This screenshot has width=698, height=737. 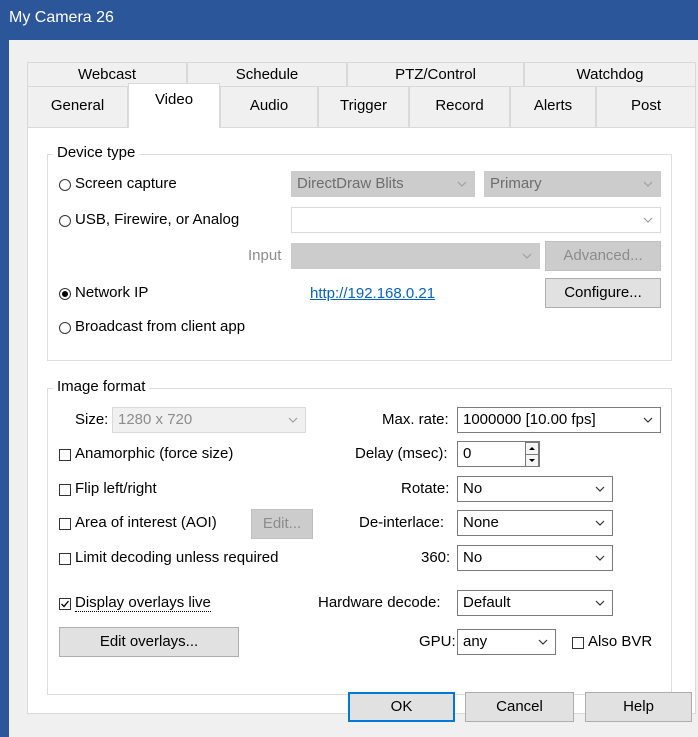 What do you see at coordinates (481, 522) in the screenshot?
I see `select-value: None` at bounding box center [481, 522].